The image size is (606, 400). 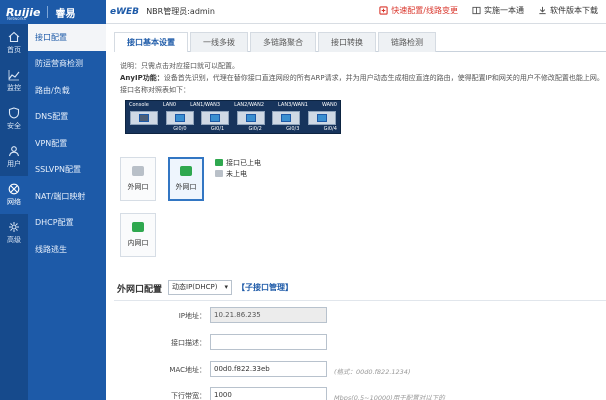 I want to click on interface-desc-label: 接口描述：, so click(x=188, y=343).